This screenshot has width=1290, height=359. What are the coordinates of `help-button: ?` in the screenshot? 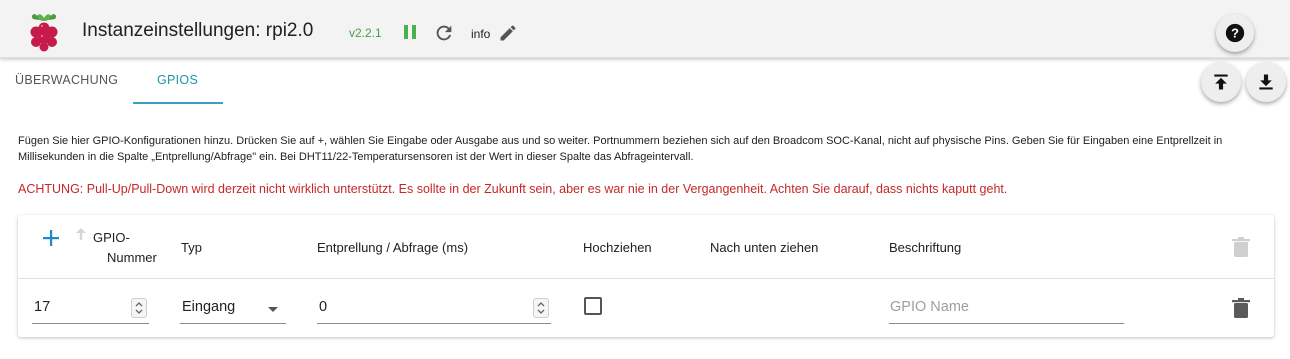 It's located at (1235, 33).